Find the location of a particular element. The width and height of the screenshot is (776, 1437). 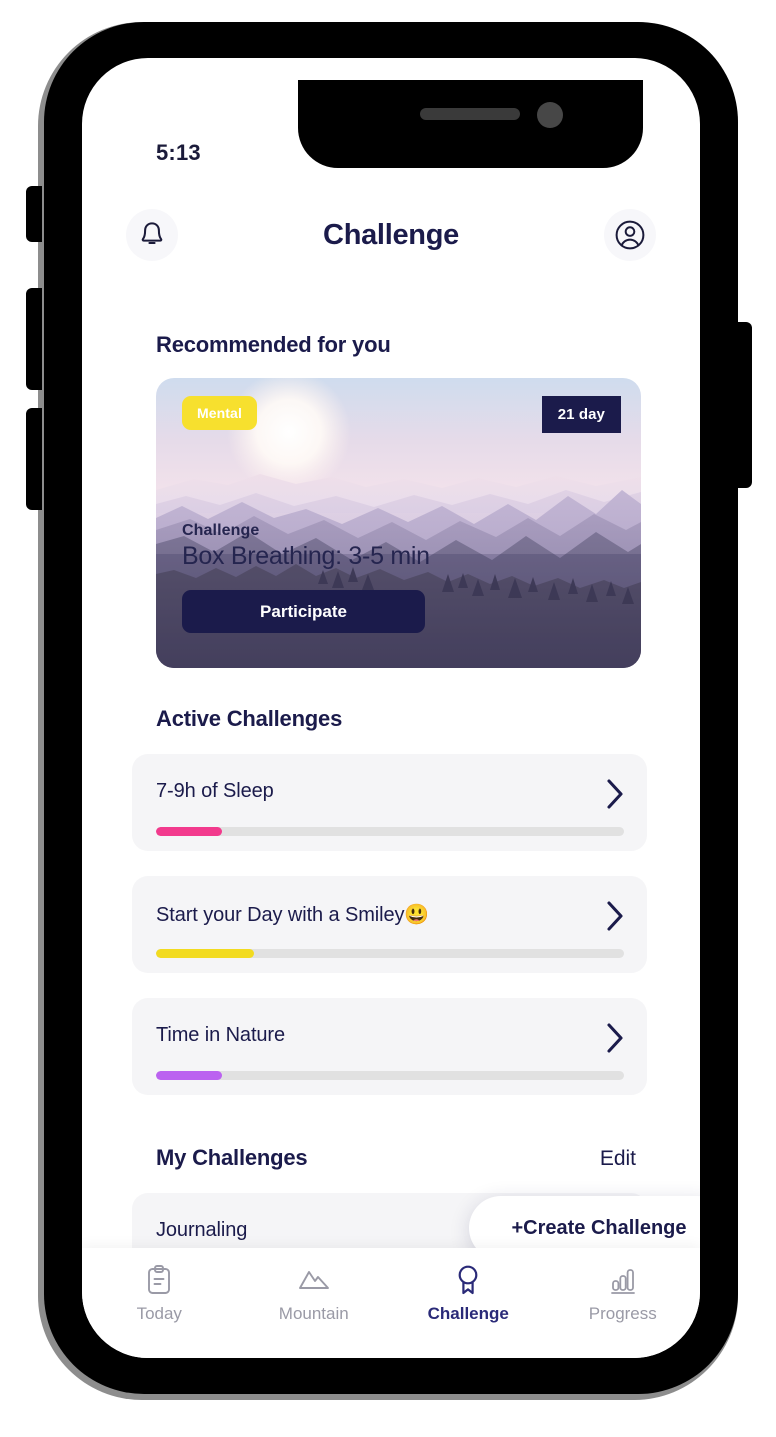

recommended-section-title: Recommended for you is located at coordinates (273, 344).